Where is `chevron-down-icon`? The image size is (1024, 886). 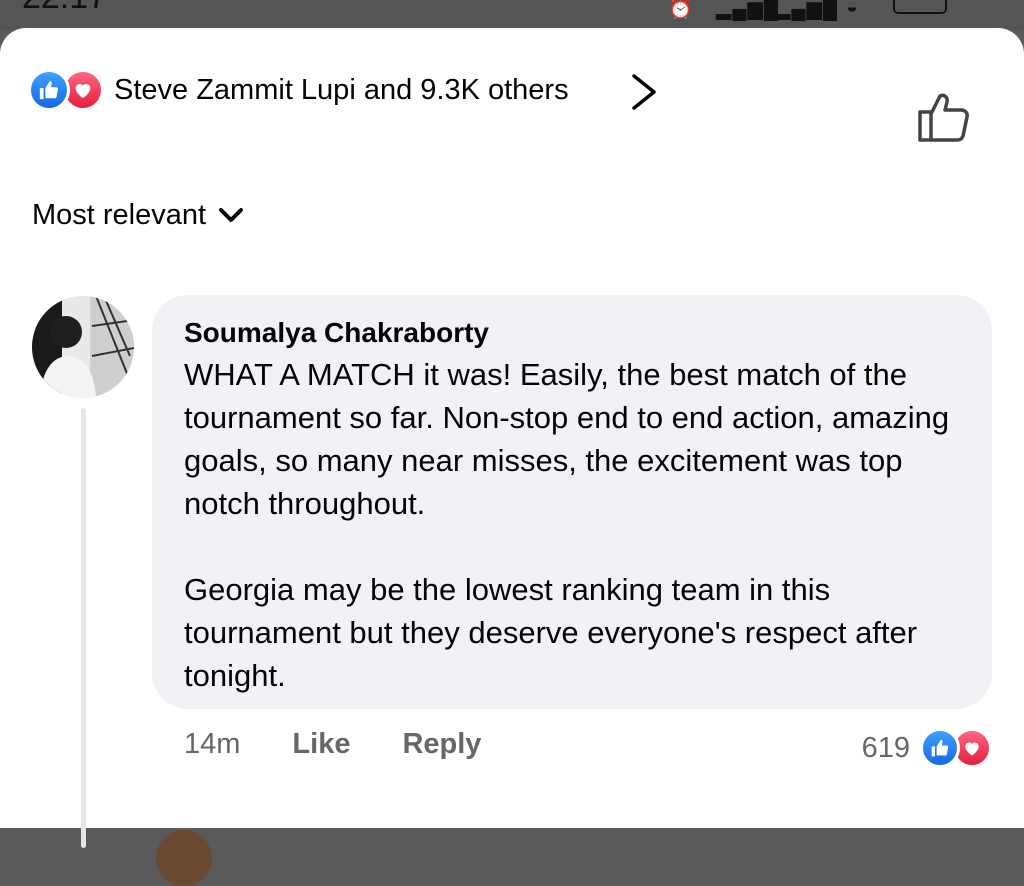
chevron-down-icon is located at coordinates (231, 216).